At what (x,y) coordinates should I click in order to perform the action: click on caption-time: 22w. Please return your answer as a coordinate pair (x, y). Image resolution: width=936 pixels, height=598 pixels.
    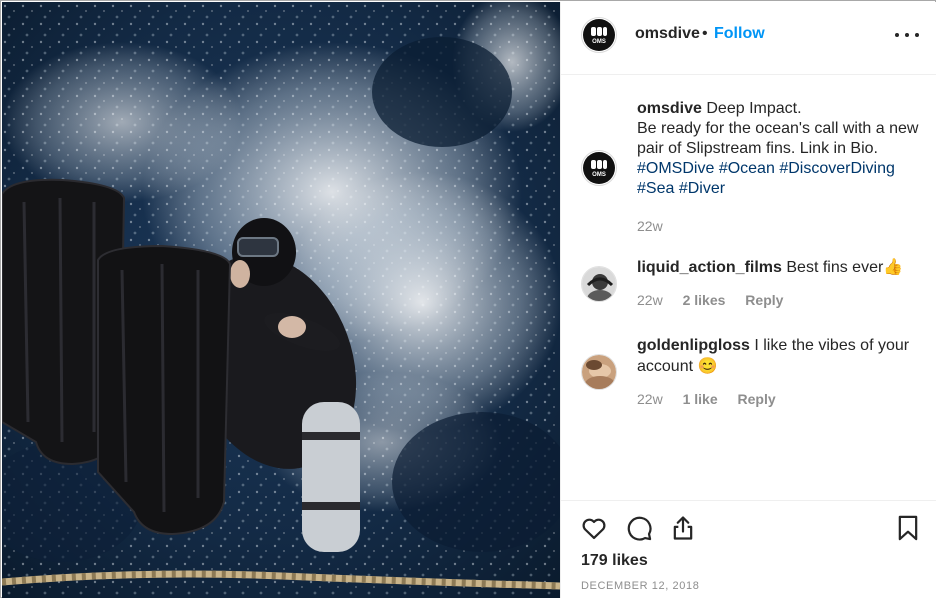
    Looking at the image, I should click on (650, 226).